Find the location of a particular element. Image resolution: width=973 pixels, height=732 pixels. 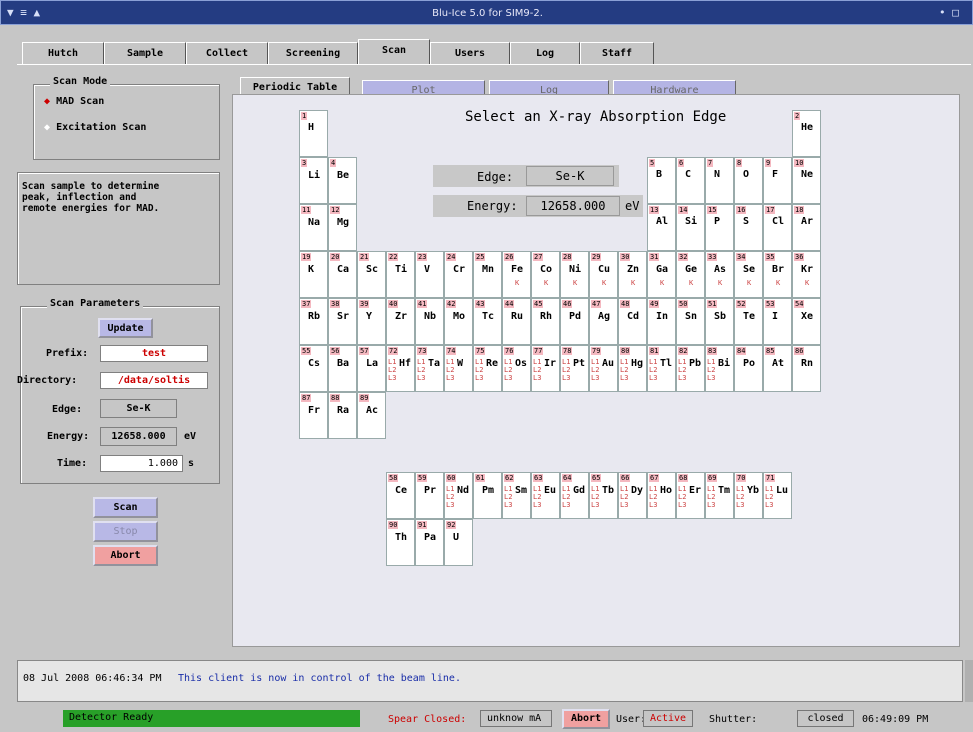

element-ni: 28 Ni K is located at coordinates (574, 274).